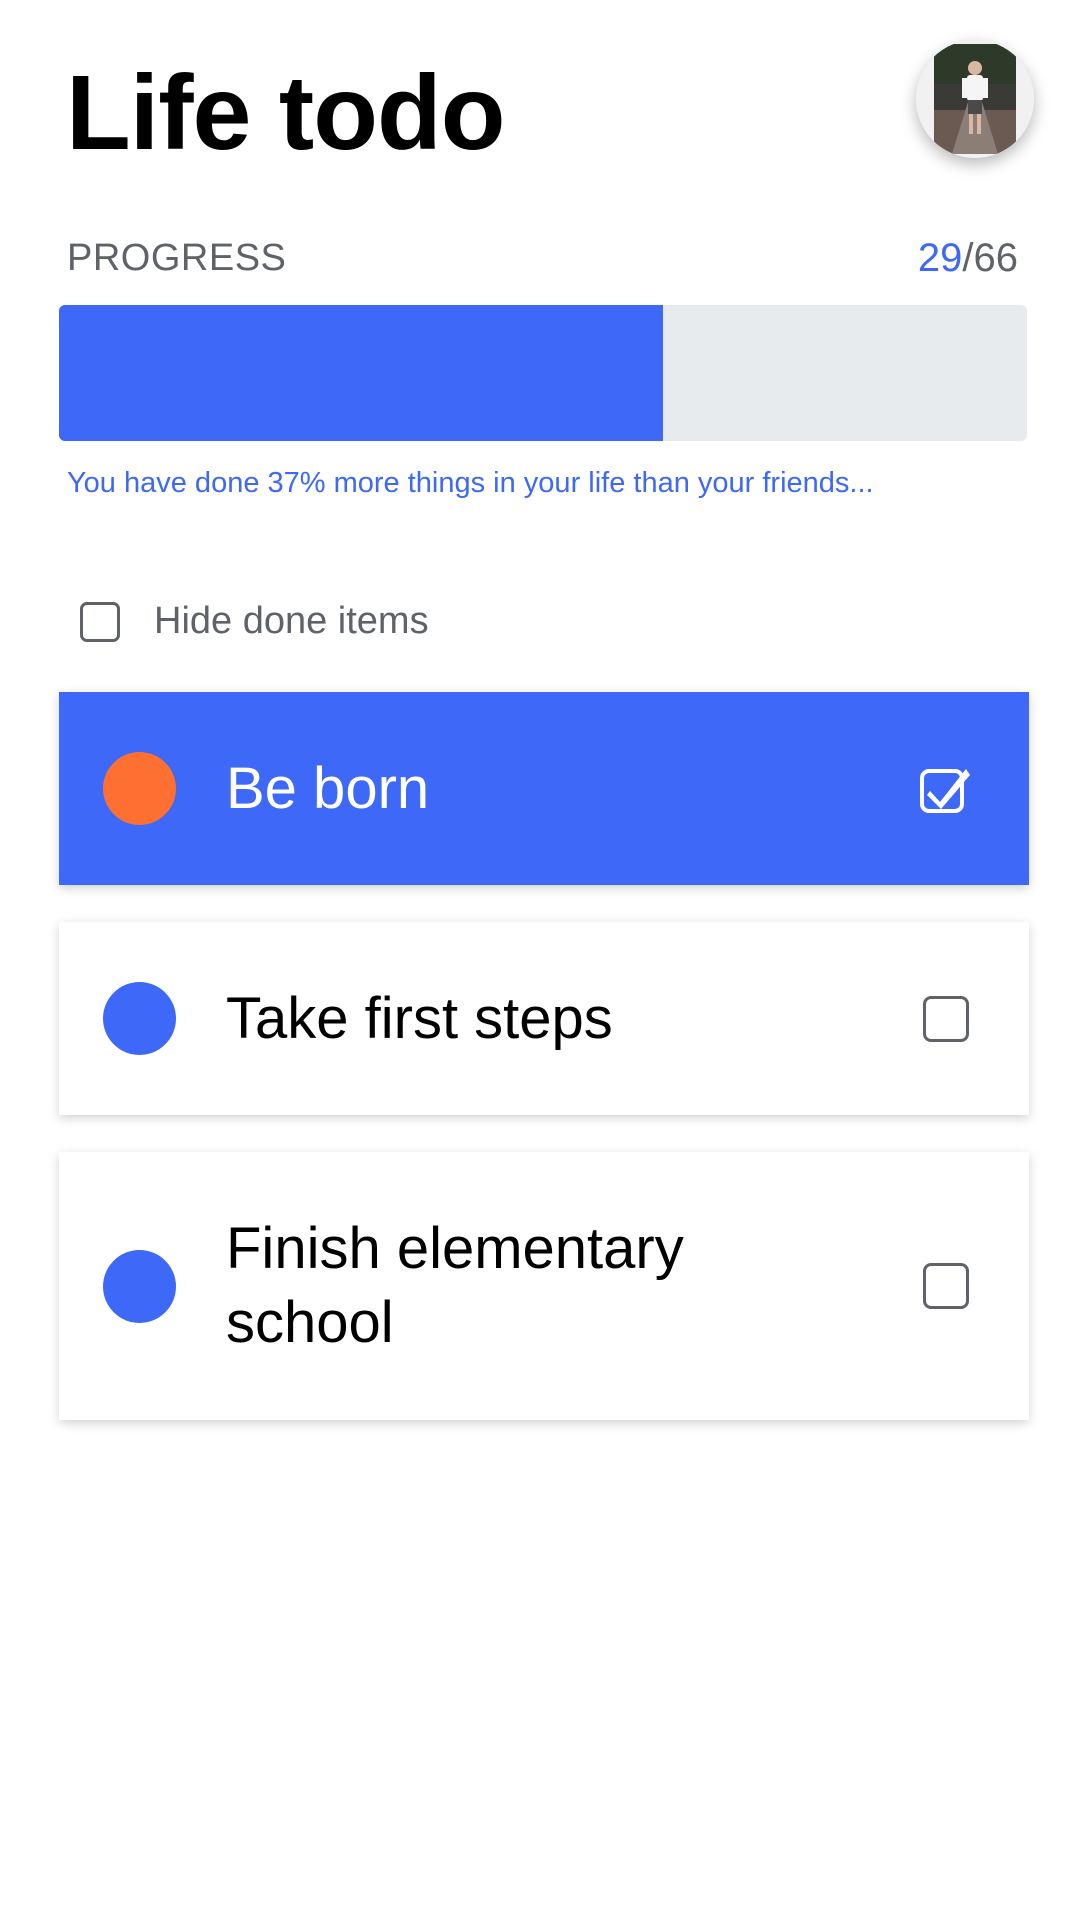  I want to click on todo-title: Finish elementary school, so click(455, 1285).